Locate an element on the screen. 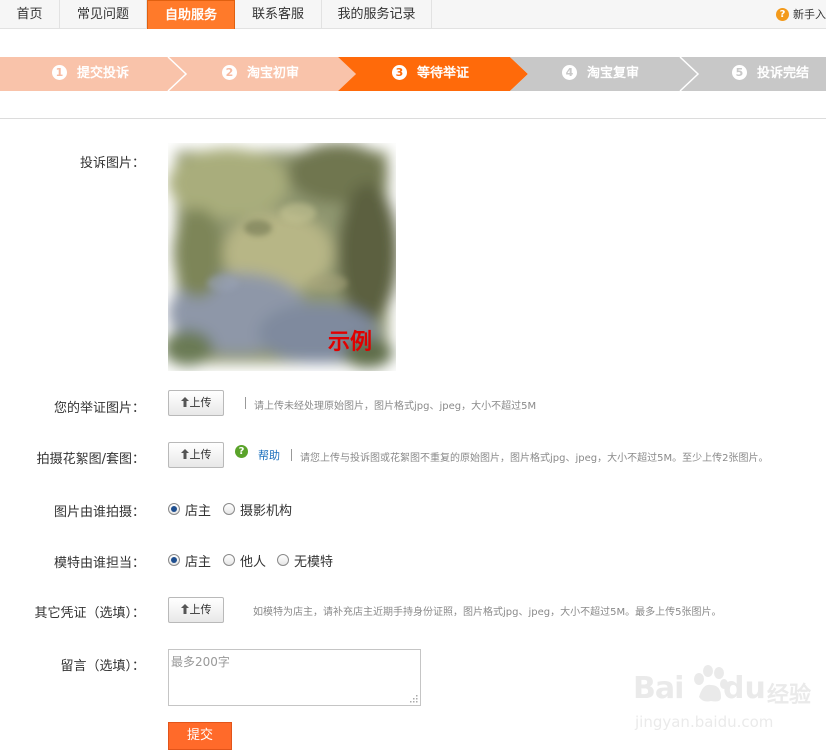 The image size is (826, 754). step-3: 3 等待举证 is located at coordinates (430, 74).